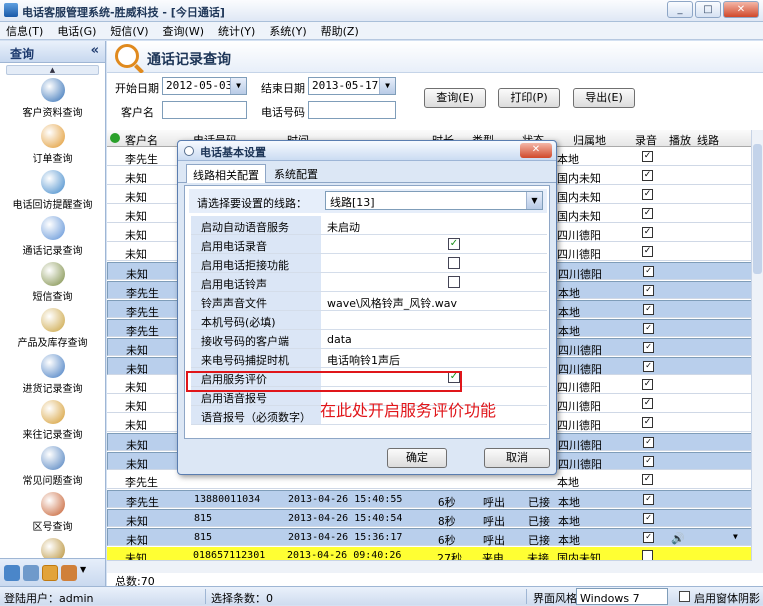 This screenshot has width=763, height=606. I want to click on collapse-icon: «, so click(95, 50).